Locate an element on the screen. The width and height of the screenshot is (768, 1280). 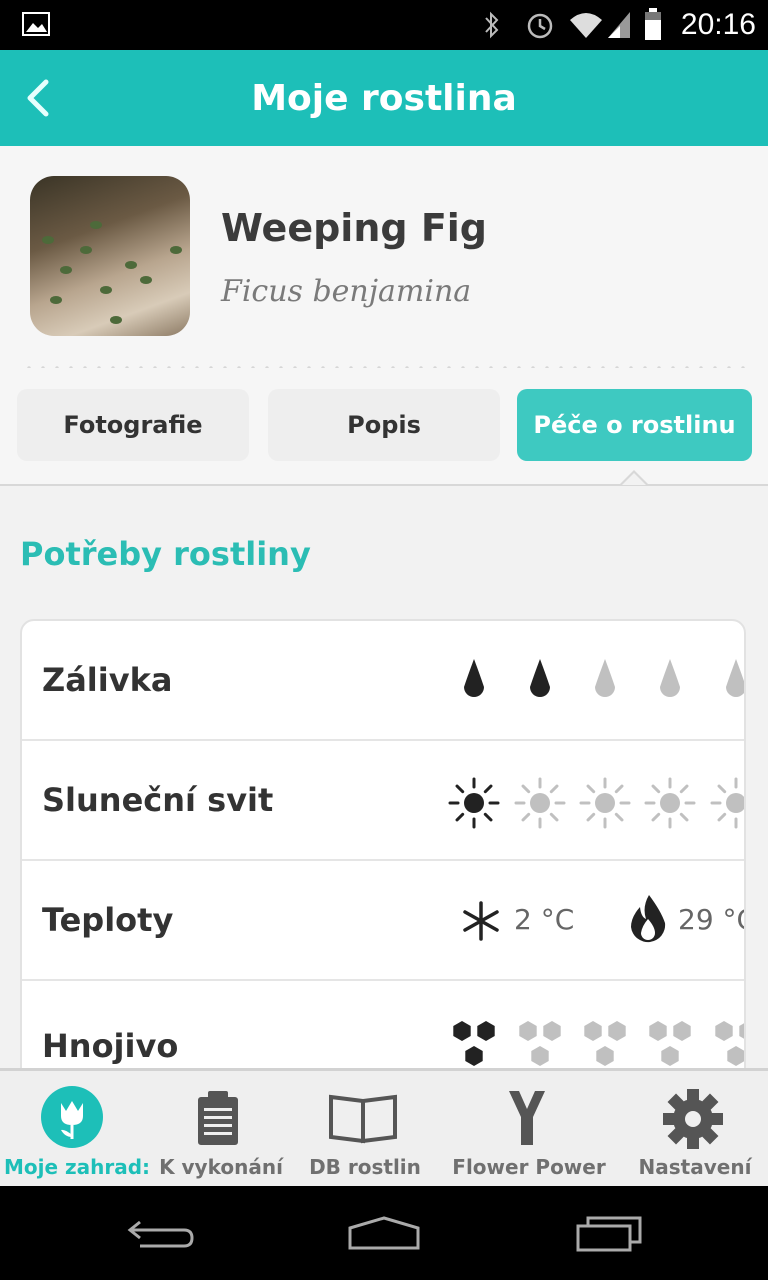
wifi-icon is located at coordinates (586, 25).